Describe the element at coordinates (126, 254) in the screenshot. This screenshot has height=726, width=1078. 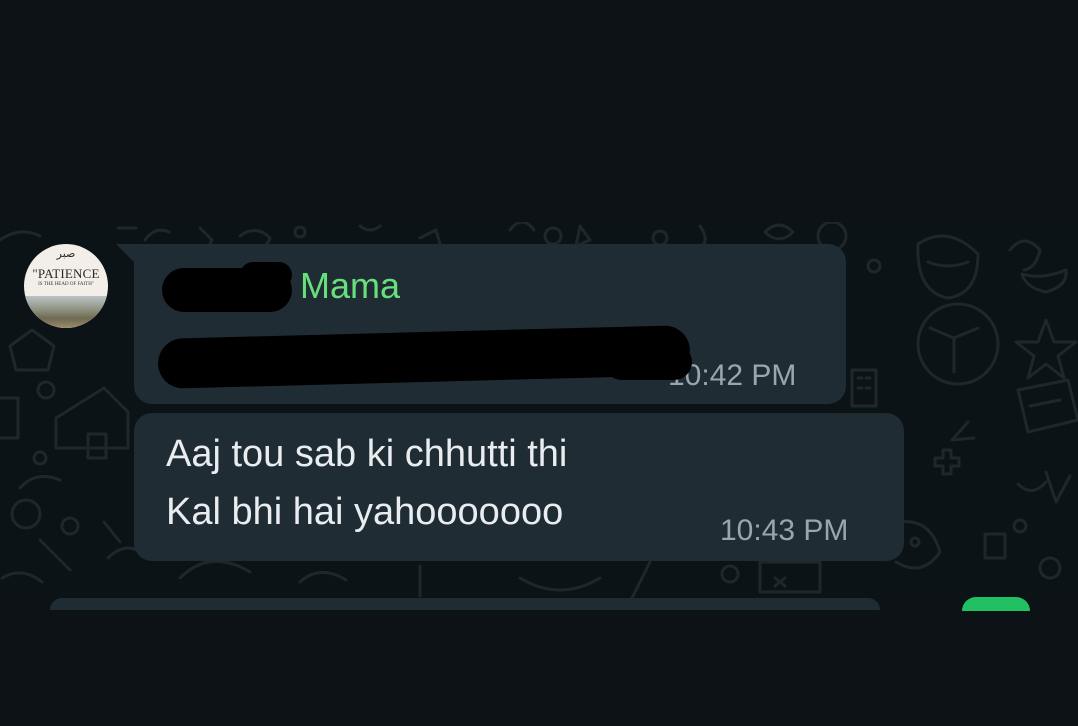
I see `bubble-tail` at that location.